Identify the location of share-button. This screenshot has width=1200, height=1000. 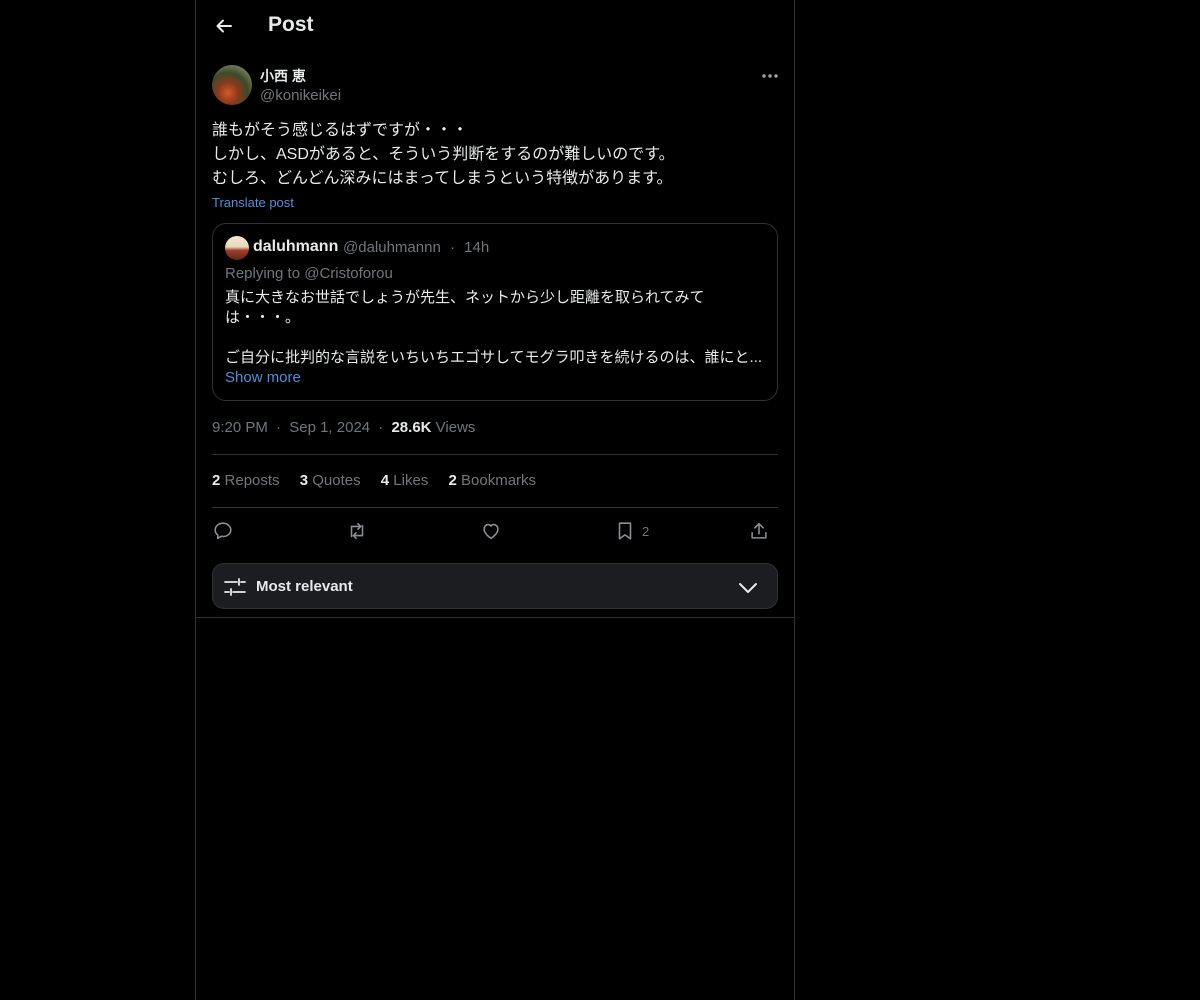
(759, 531).